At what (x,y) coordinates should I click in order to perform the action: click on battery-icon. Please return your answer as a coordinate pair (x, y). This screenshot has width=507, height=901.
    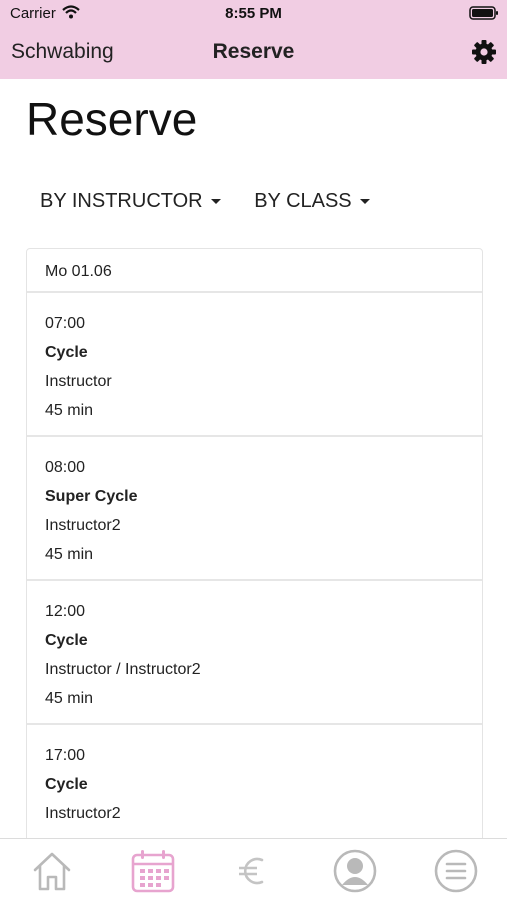
    Looking at the image, I should click on (483, 13).